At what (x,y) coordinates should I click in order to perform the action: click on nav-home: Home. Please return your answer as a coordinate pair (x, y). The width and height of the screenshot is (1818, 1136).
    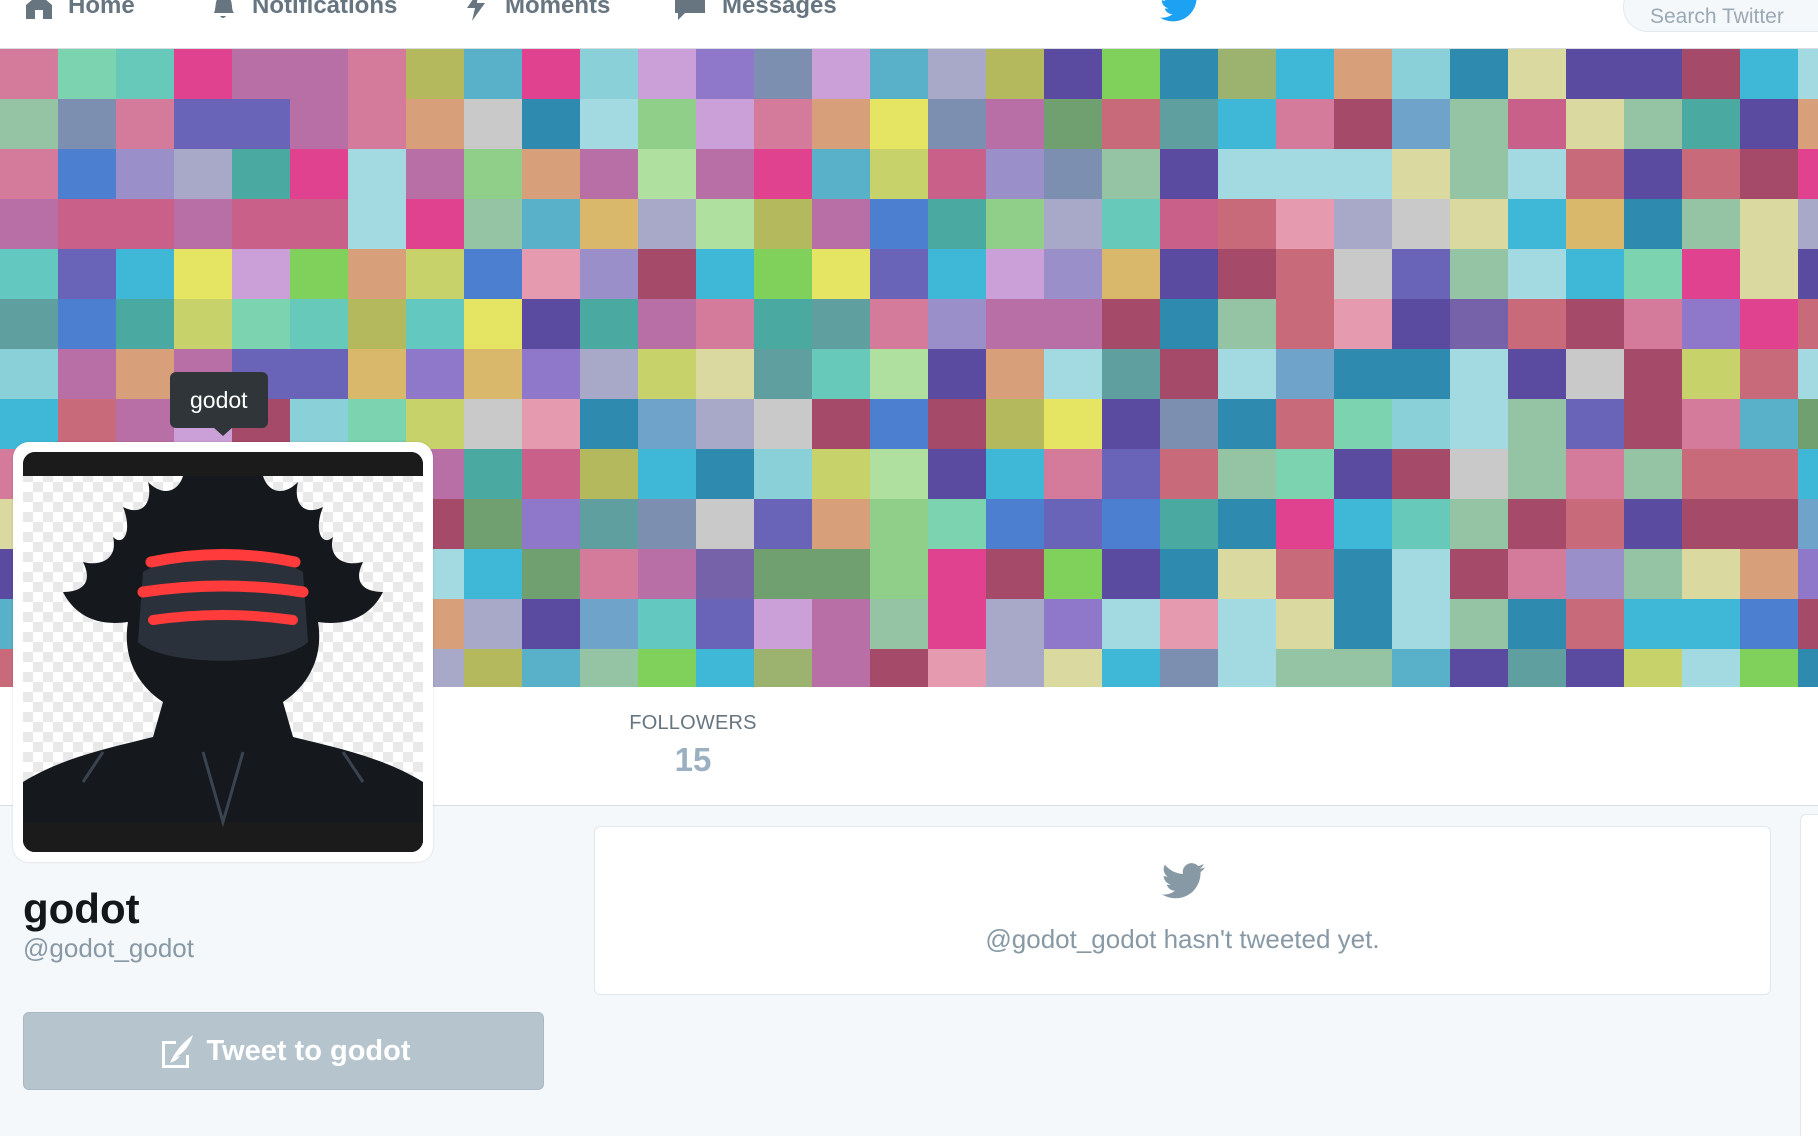
    Looking at the image, I should click on (78, 13).